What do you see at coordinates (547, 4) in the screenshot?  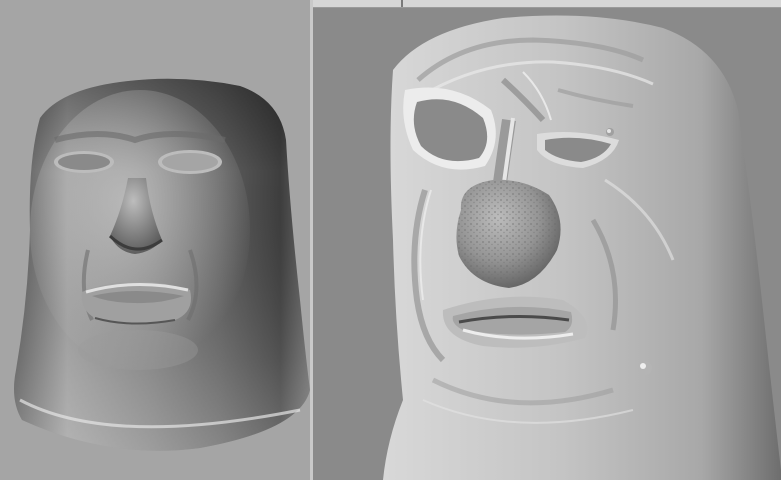 I see `viewport-header-bar` at bounding box center [547, 4].